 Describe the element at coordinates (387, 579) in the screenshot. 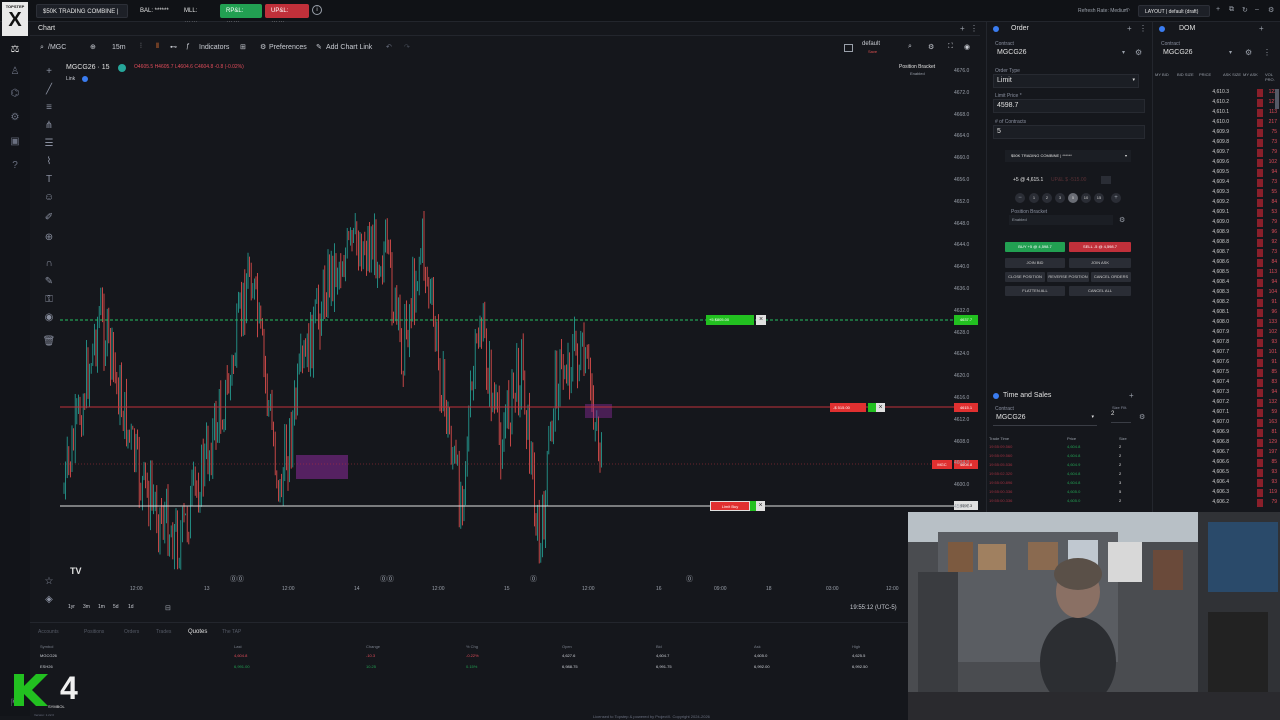

I see `event-marker-icon: ⓪⓪` at that location.